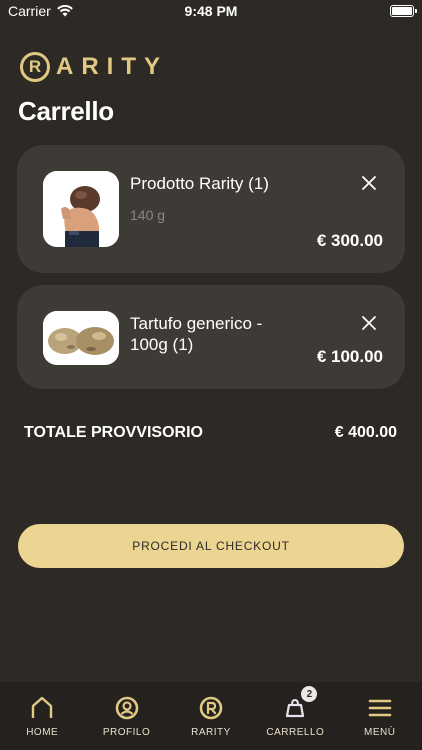 Image resolution: width=422 pixels, height=750 pixels. What do you see at coordinates (196, 334) in the screenshot?
I see `item-name: Tartufo generico - 100g (1)` at bounding box center [196, 334].